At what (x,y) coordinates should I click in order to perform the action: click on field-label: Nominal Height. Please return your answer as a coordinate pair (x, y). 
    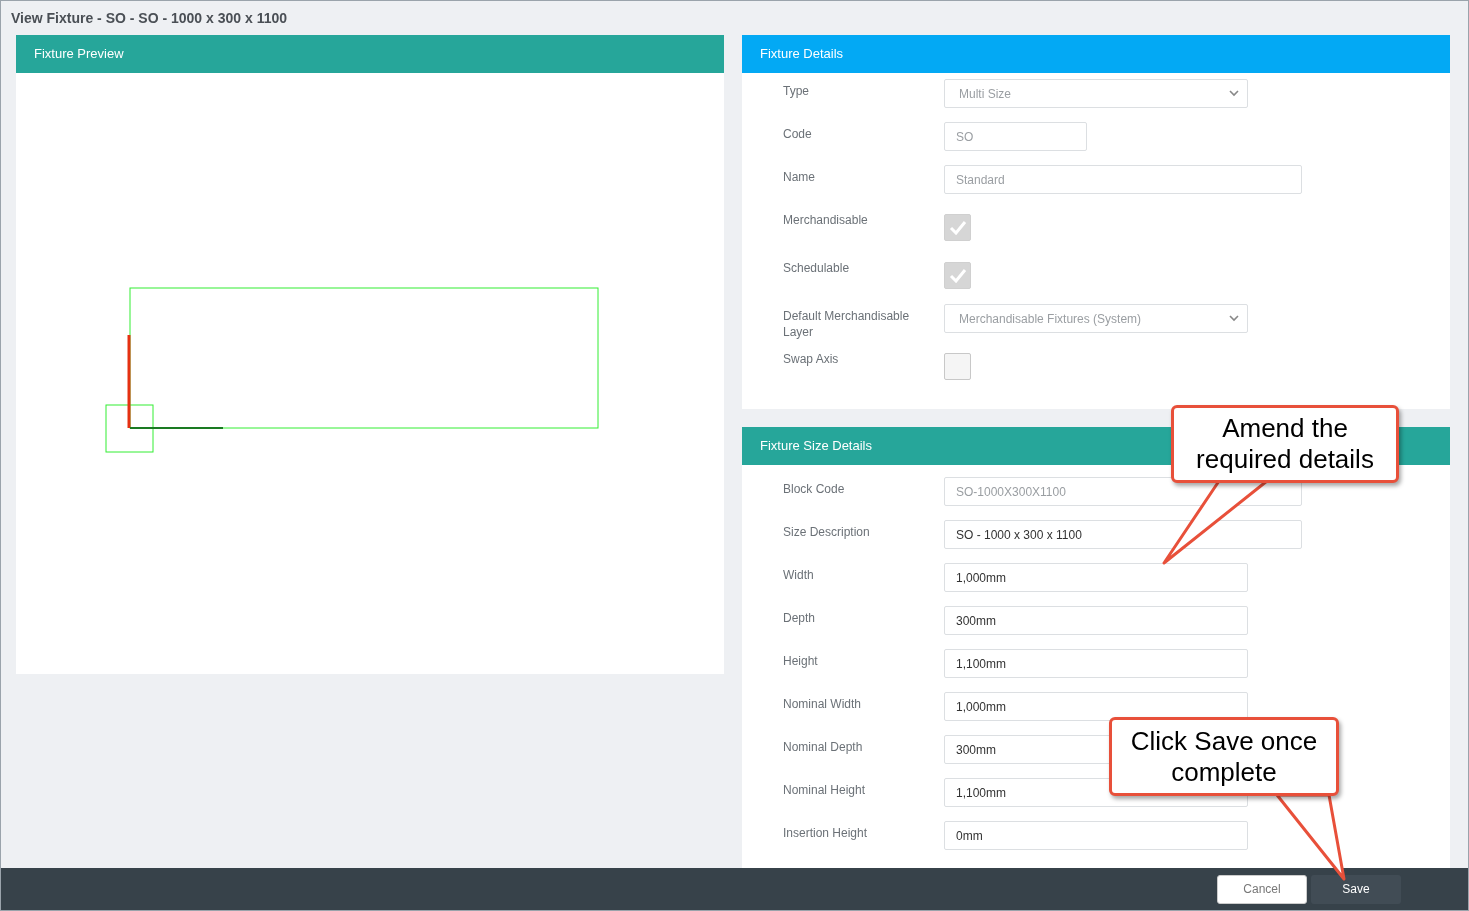
    Looking at the image, I should click on (825, 790).